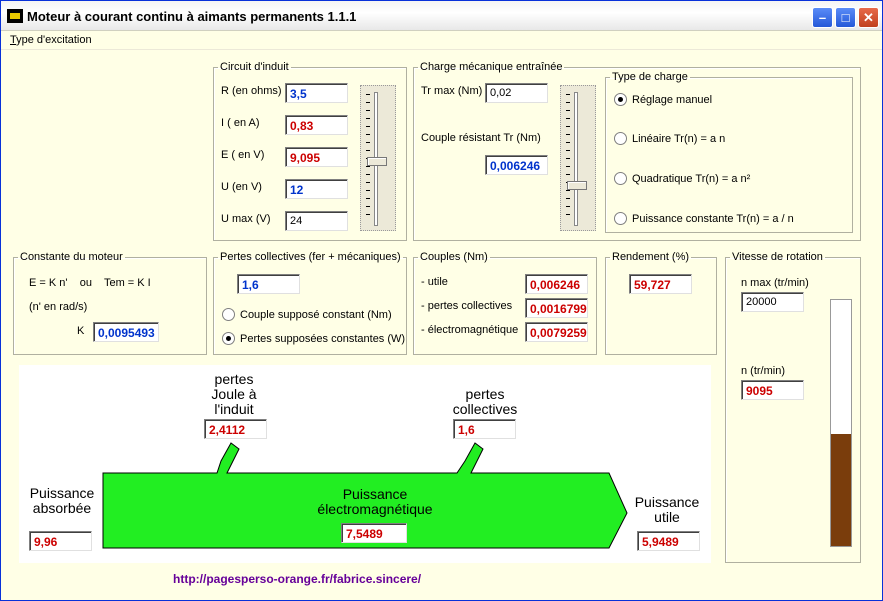 This screenshot has width=883, height=601. Describe the element at coordinates (58, 307) in the screenshot. I see `unit-note: (n' en rad/s)` at that location.